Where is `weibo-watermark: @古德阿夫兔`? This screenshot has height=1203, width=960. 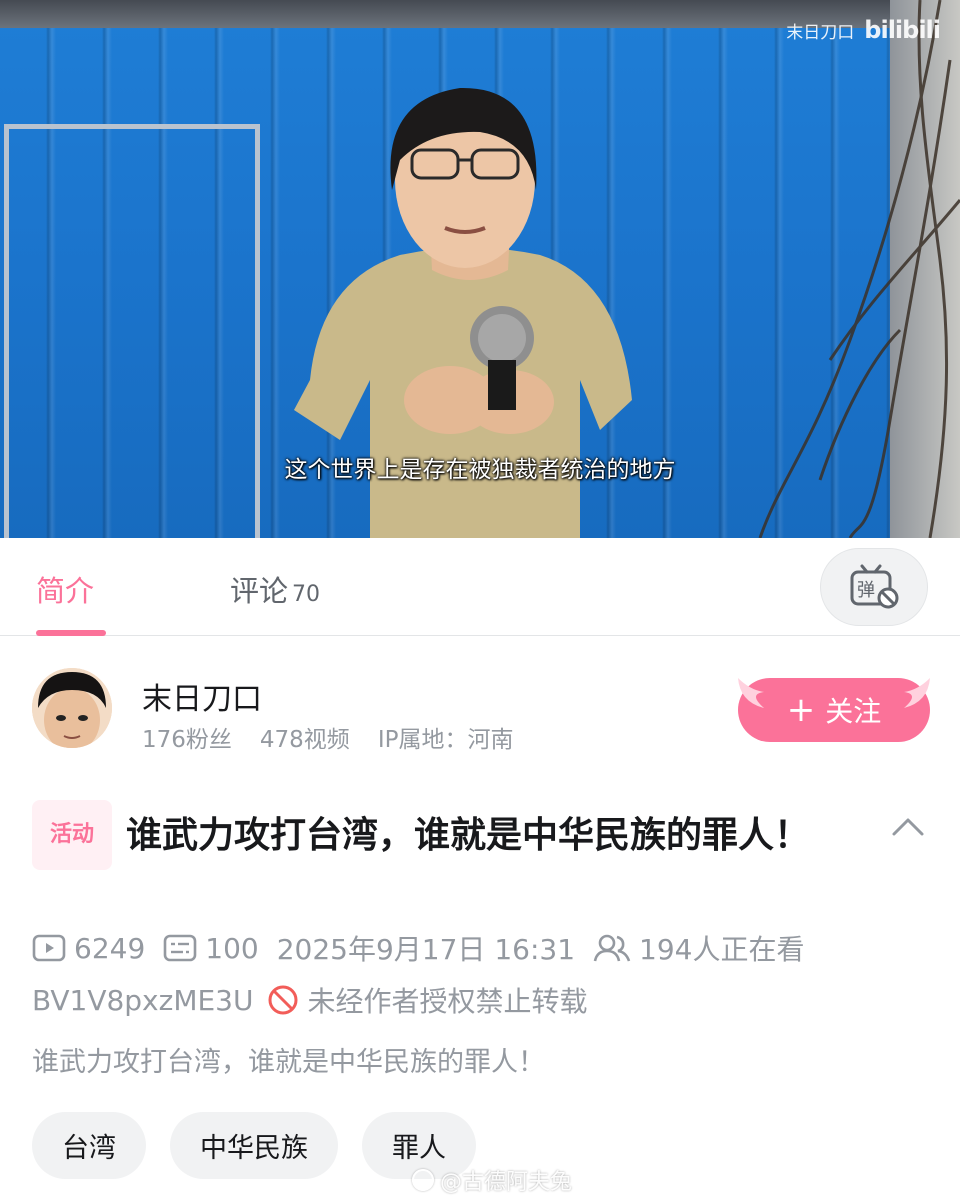 weibo-watermark: @古德阿夫兔 is located at coordinates (492, 1180).